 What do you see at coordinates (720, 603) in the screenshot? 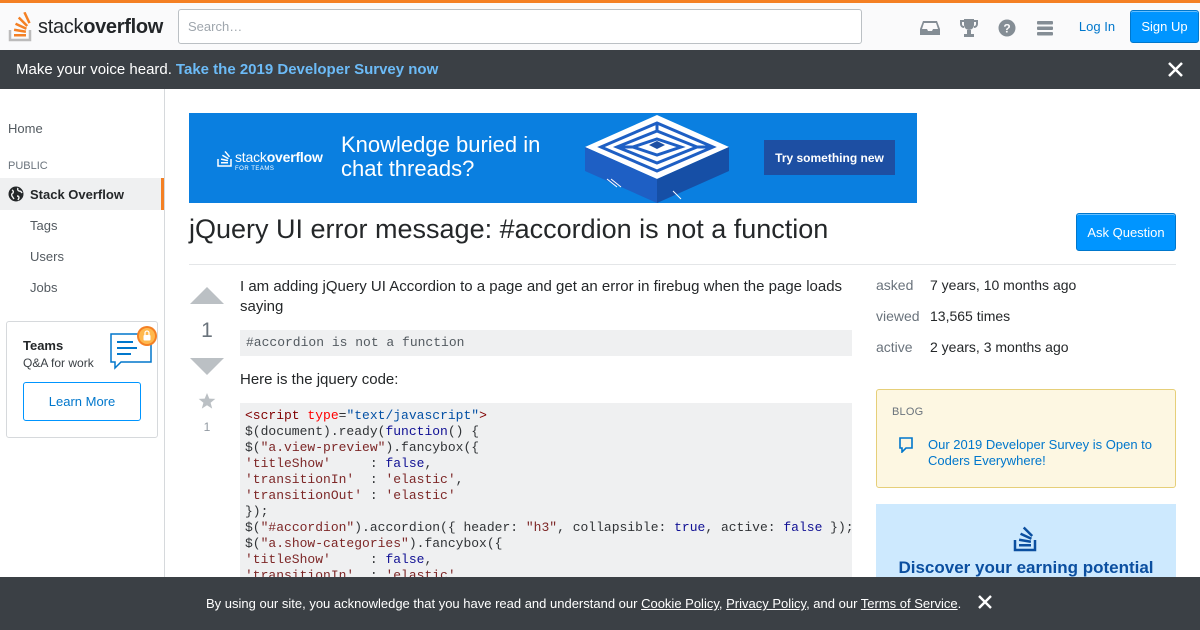
I see `cookie-sep1: ,` at bounding box center [720, 603].